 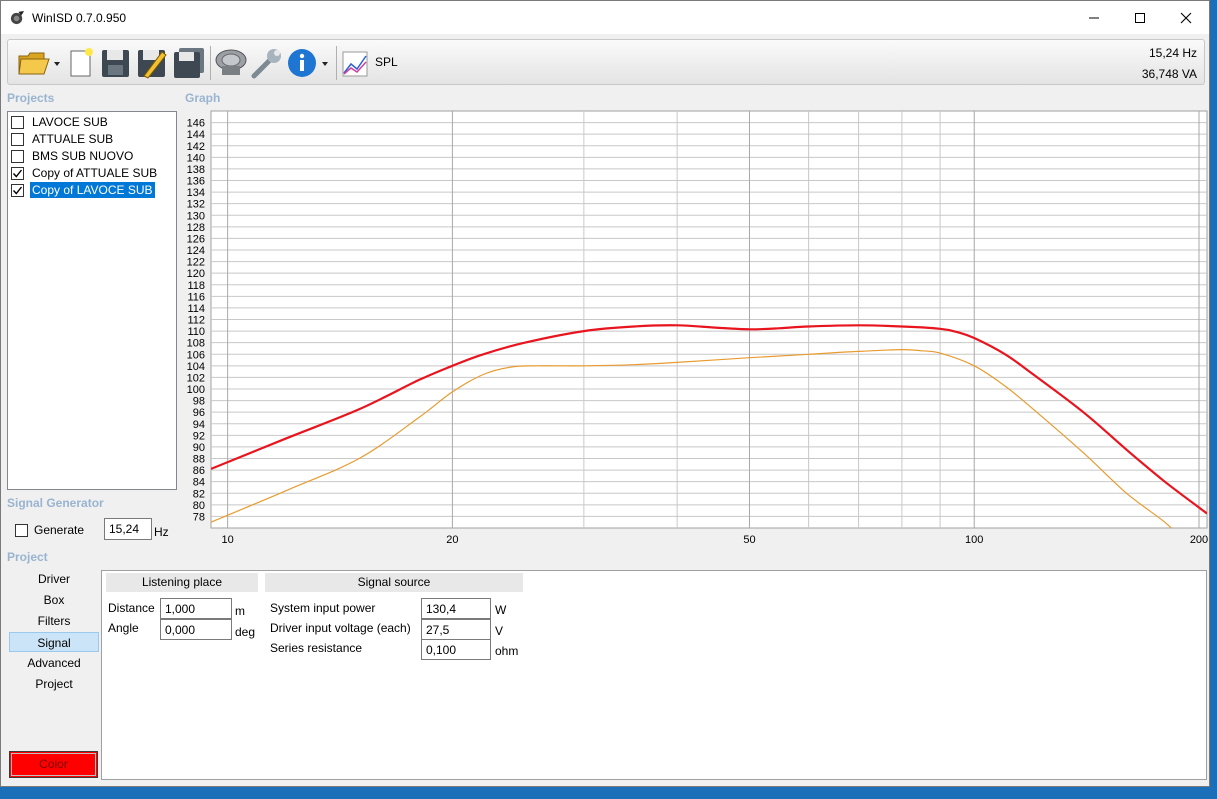 I want to click on y-tick-label: 86, so click(x=199, y=471).